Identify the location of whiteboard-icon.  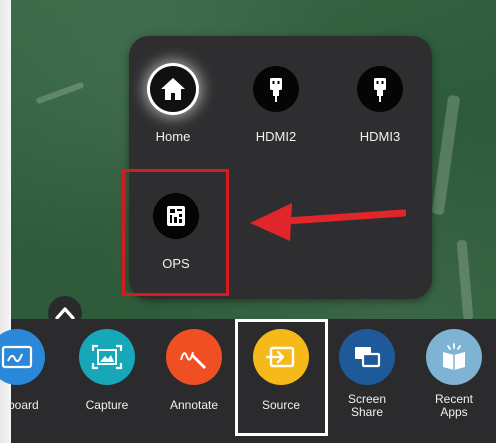
(22, 357).